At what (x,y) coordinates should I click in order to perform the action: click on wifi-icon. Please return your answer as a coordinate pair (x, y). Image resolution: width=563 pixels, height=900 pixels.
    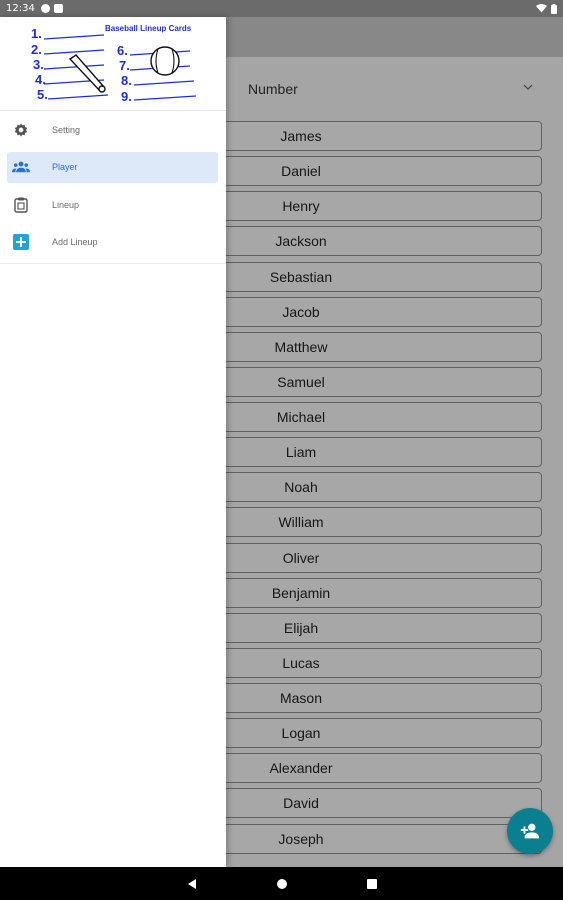
    Looking at the image, I should click on (541, 8).